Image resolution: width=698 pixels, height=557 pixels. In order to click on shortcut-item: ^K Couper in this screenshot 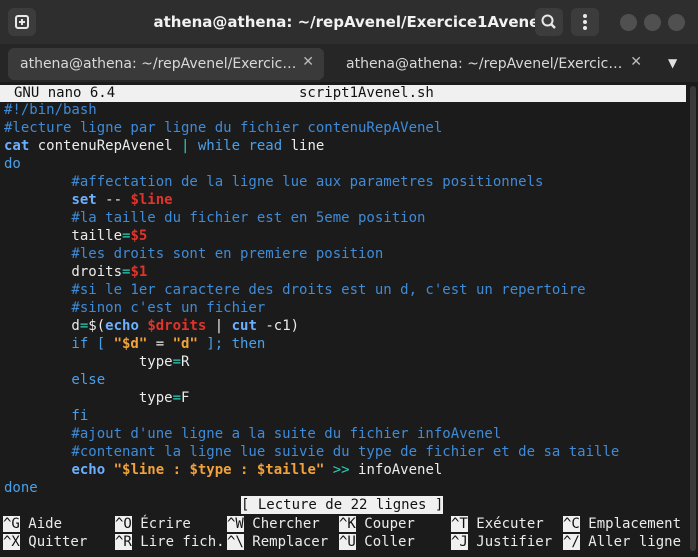, I will do `click(377, 524)`.